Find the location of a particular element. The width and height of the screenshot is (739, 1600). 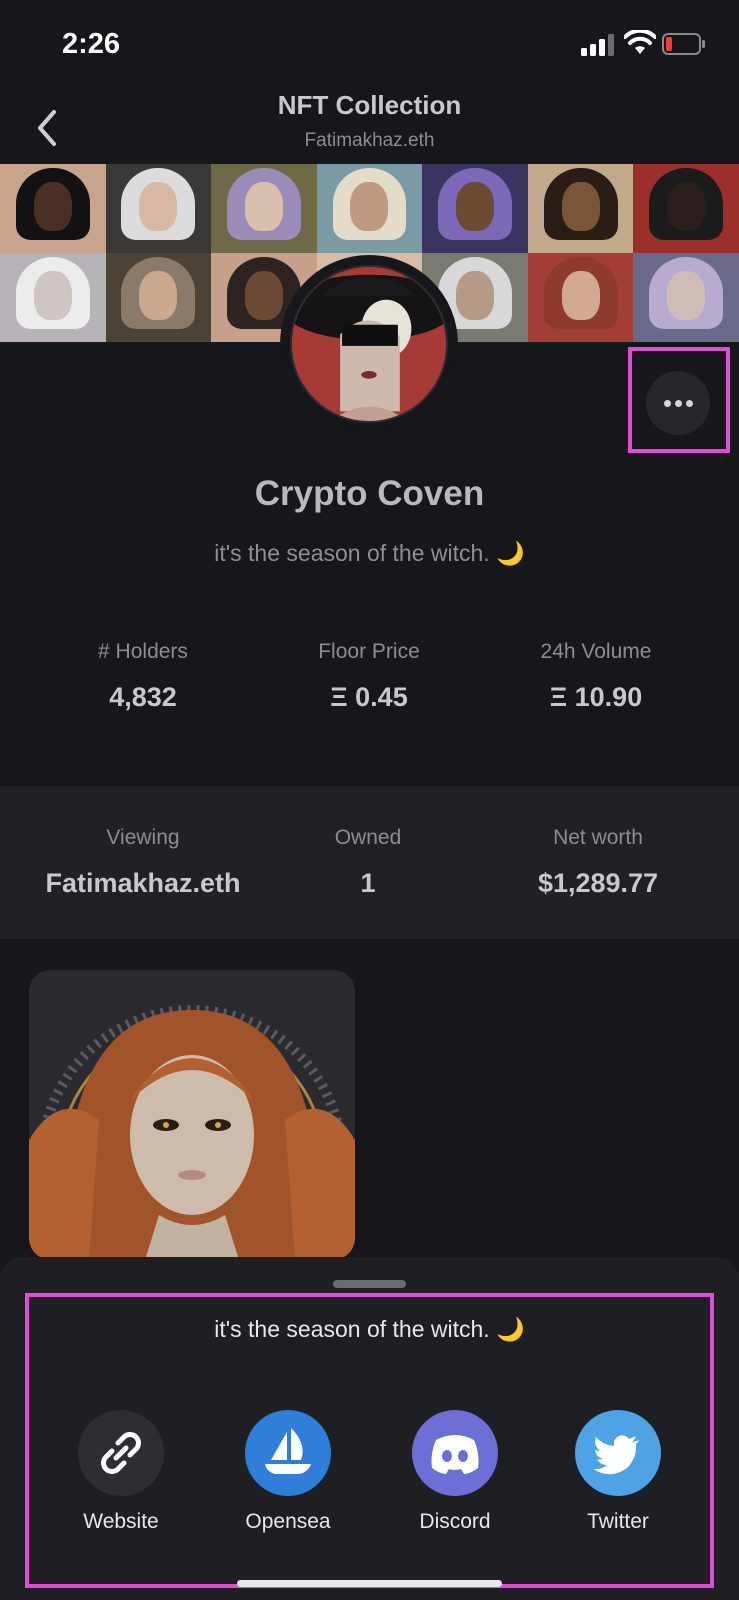

discord-icon is located at coordinates (455, 1454).